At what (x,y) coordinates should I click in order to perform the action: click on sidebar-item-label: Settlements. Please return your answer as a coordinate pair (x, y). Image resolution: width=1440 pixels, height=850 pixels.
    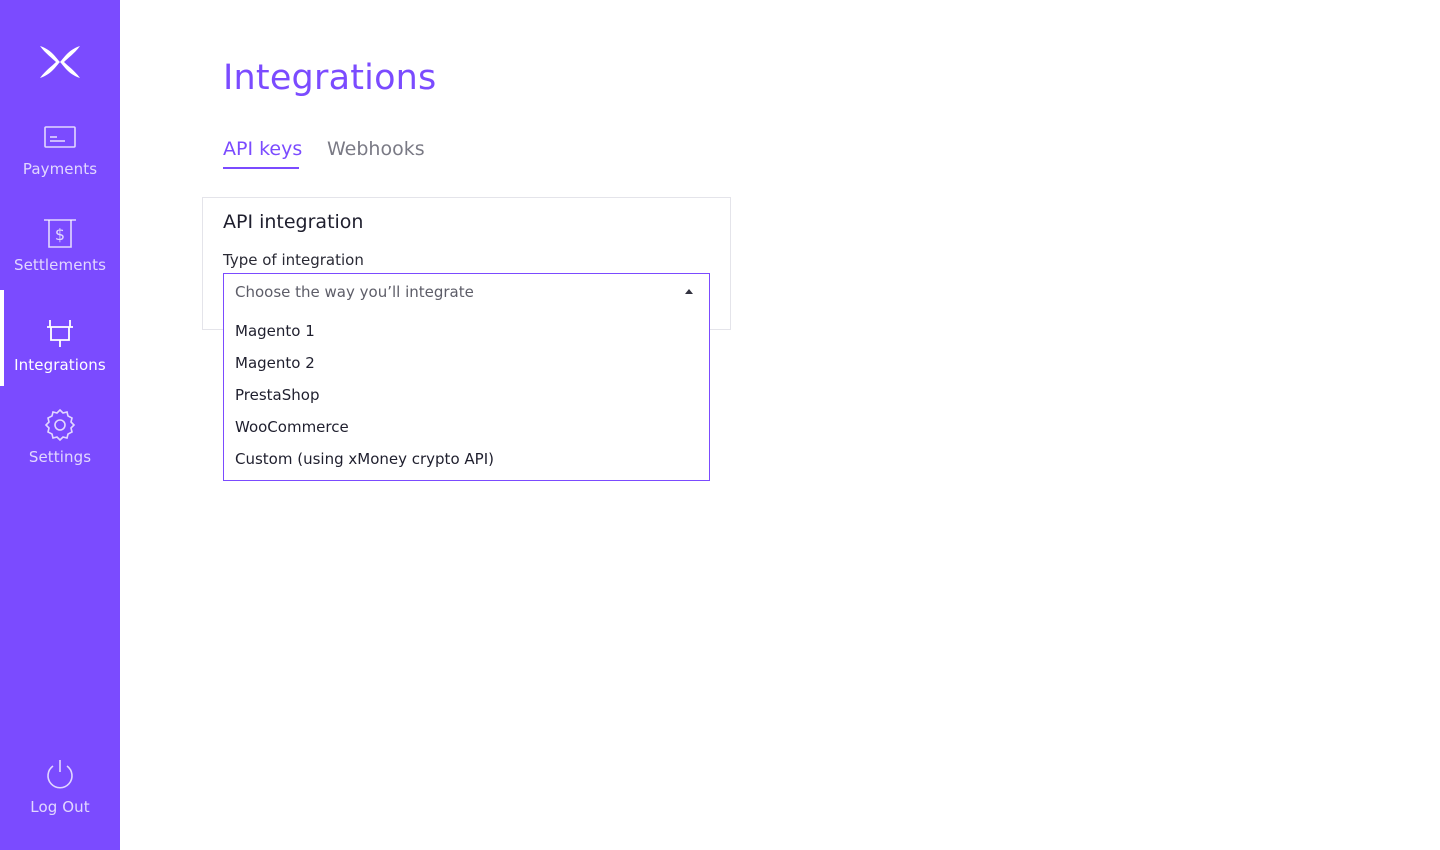
    Looking at the image, I should click on (60, 265).